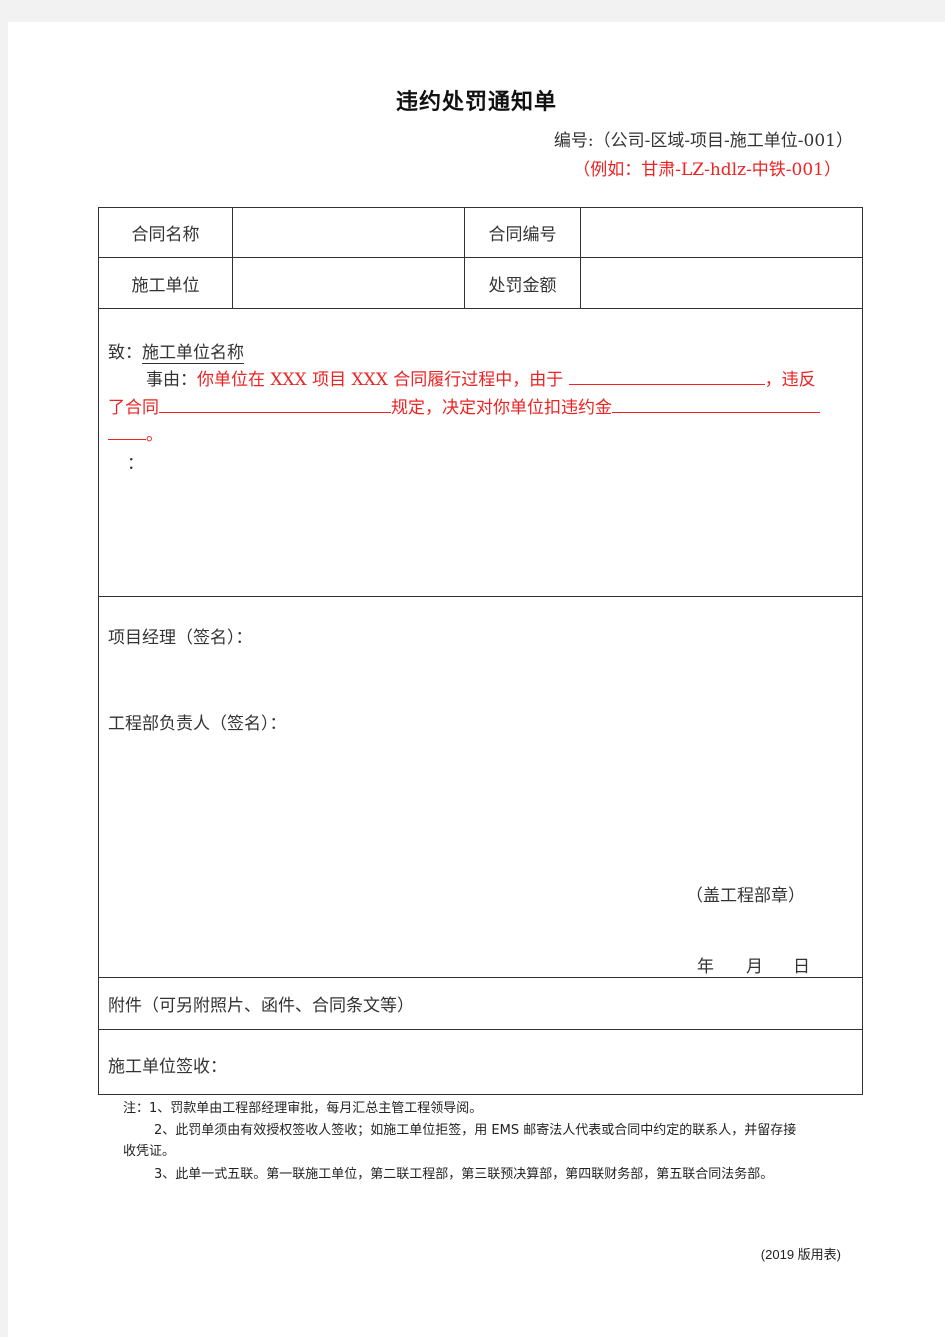 The image size is (945, 1337). I want to click on note-1: 注：1、罚款单由工程部经理审批，每月汇总主管工程领导阅。, so click(303, 1108).